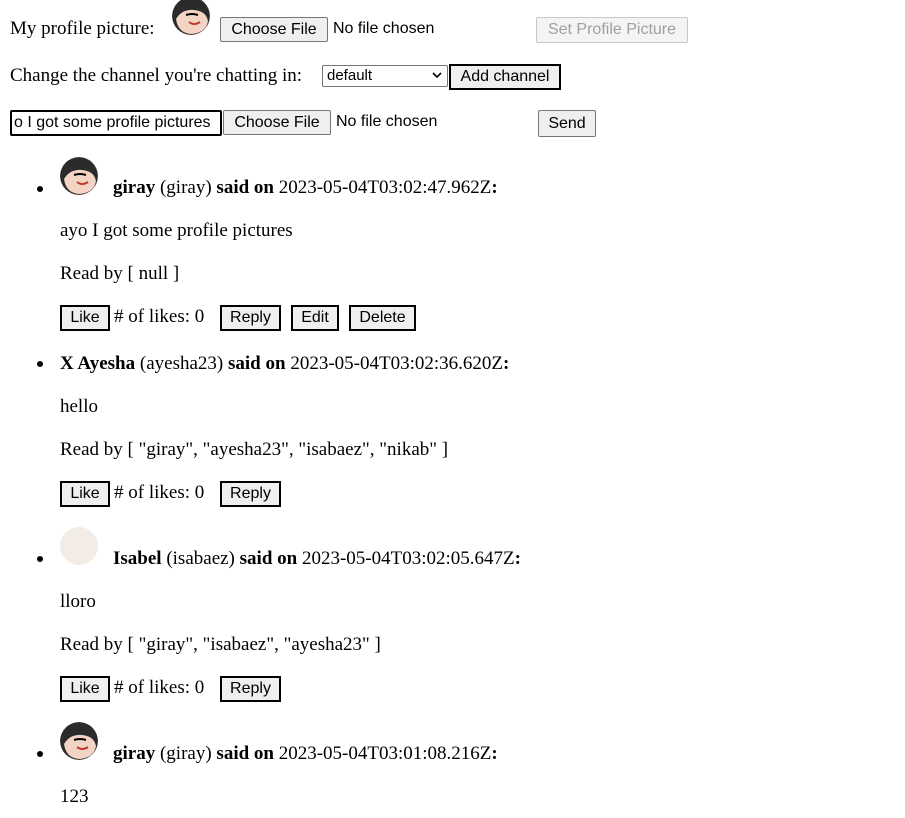  What do you see at coordinates (98, 363) in the screenshot?
I see `message-display-name: X Ayesha` at bounding box center [98, 363].